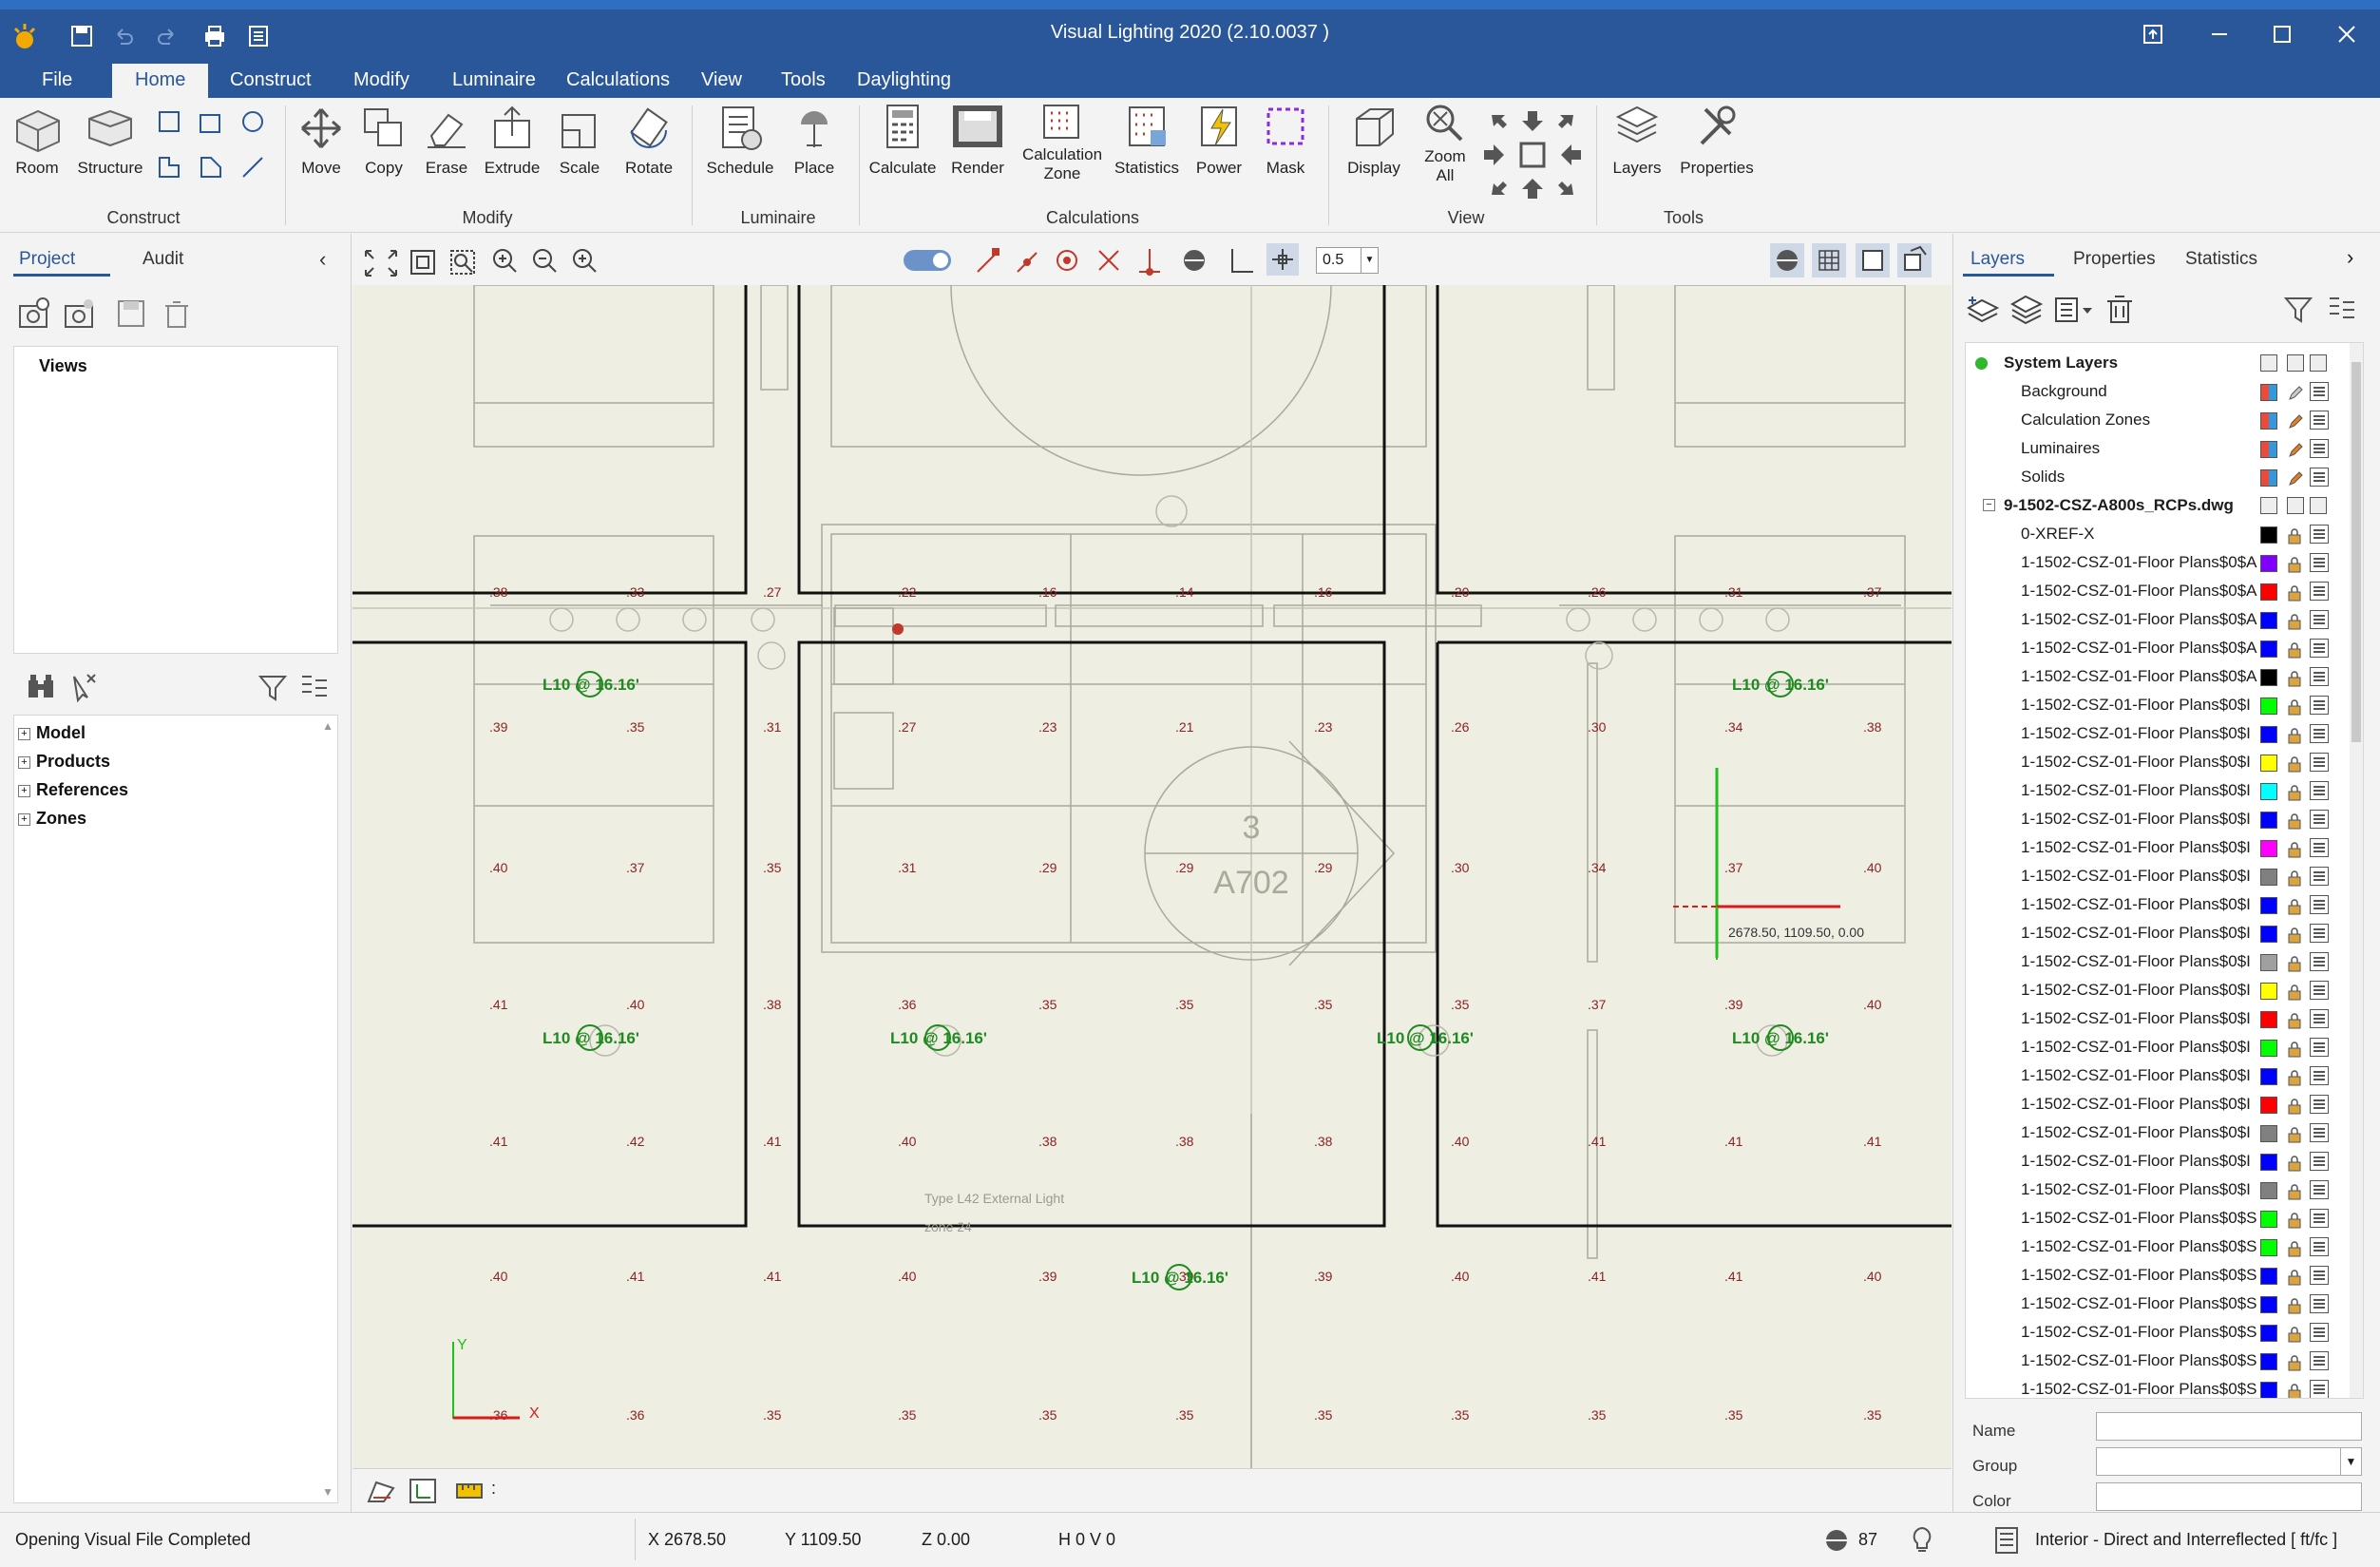 The width and height of the screenshot is (2380, 1567). Describe the element at coordinates (2120, 311) in the screenshot. I see `delete-layer-icon` at that location.